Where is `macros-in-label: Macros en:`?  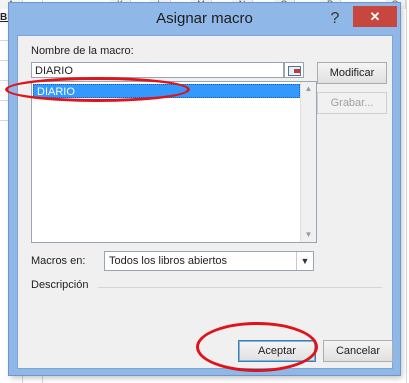 macros-in-label: Macros en: is located at coordinates (58, 261).